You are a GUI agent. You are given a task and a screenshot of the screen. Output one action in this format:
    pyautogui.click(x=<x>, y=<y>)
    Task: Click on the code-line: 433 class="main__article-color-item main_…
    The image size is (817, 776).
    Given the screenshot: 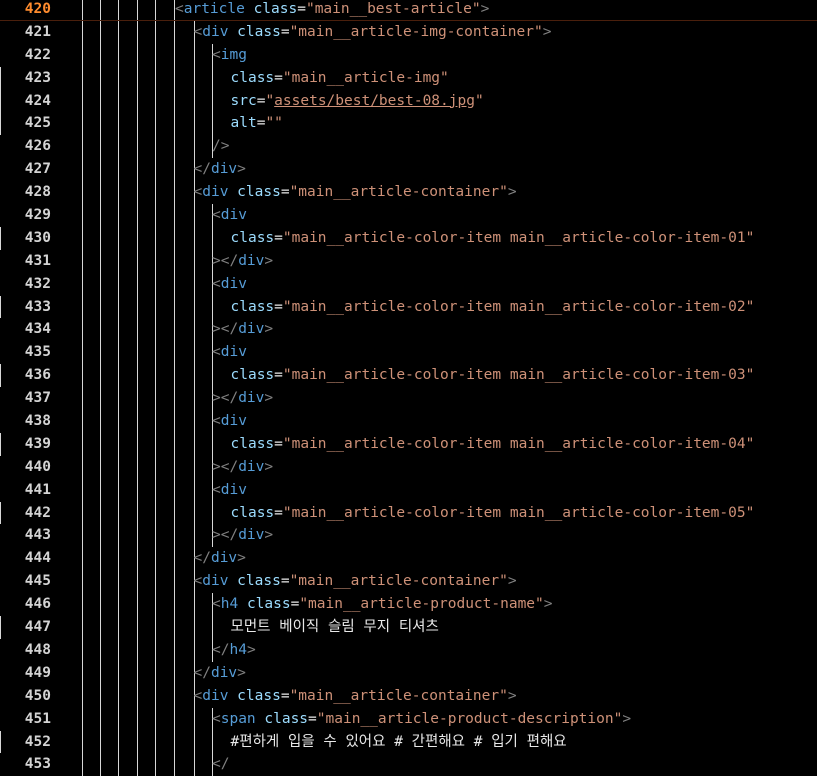 What is the action you would take?
    pyautogui.click(x=408, y=307)
    